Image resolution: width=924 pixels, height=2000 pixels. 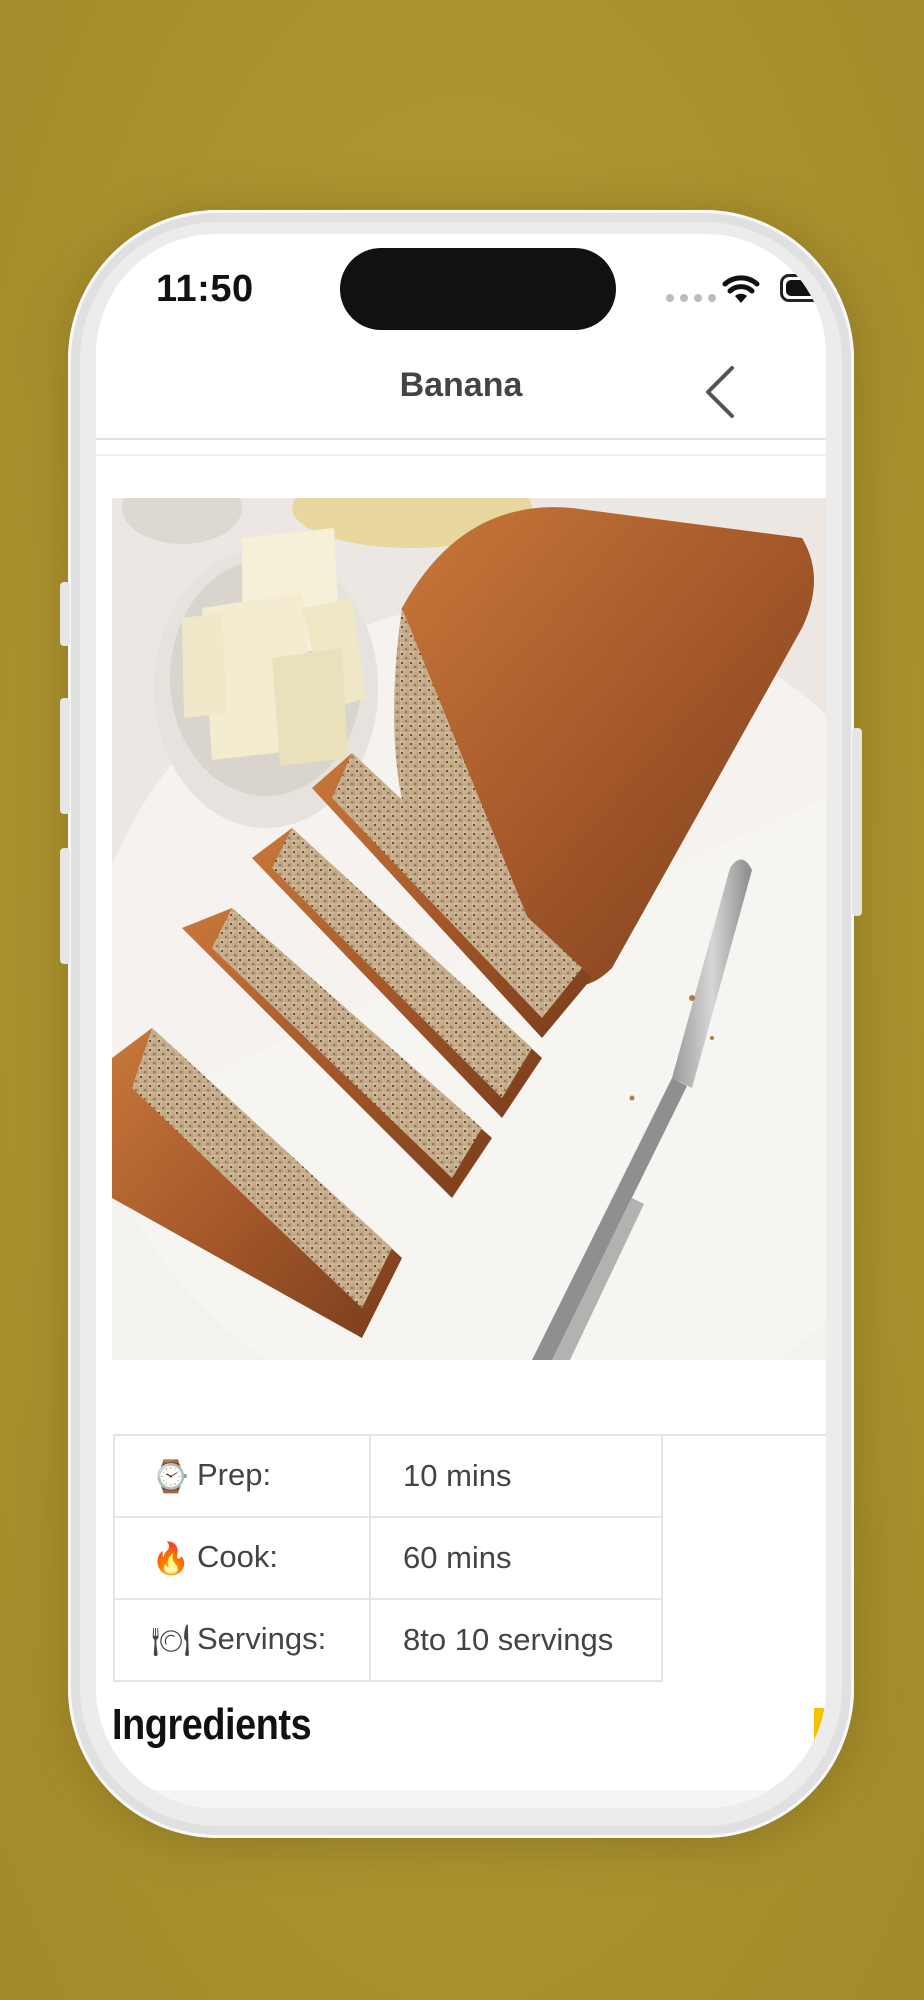 What do you see at coordinates (478, 289) in the screenshot?
I see `dynamic-island` at bounding box center [478, 289].